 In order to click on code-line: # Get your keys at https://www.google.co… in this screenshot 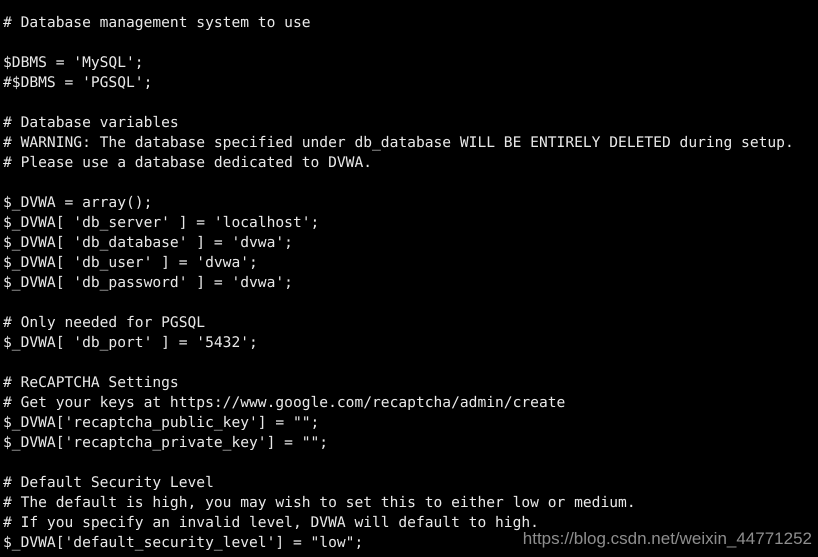, I will do `click(284, 402)`.